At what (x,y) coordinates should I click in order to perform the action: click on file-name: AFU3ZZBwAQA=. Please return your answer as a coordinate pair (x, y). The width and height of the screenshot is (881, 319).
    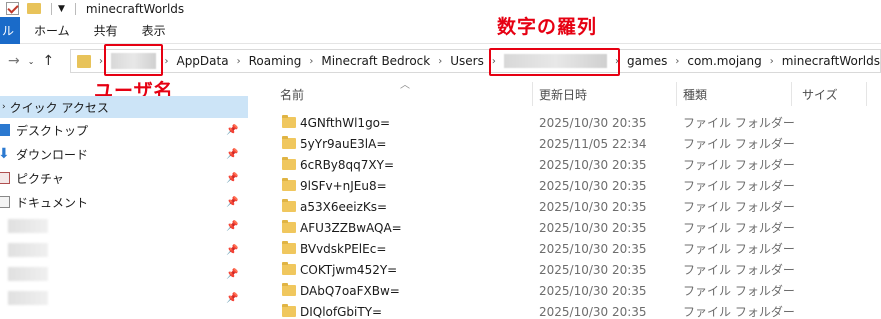
    Looking at the image, I should click on (351, 227).